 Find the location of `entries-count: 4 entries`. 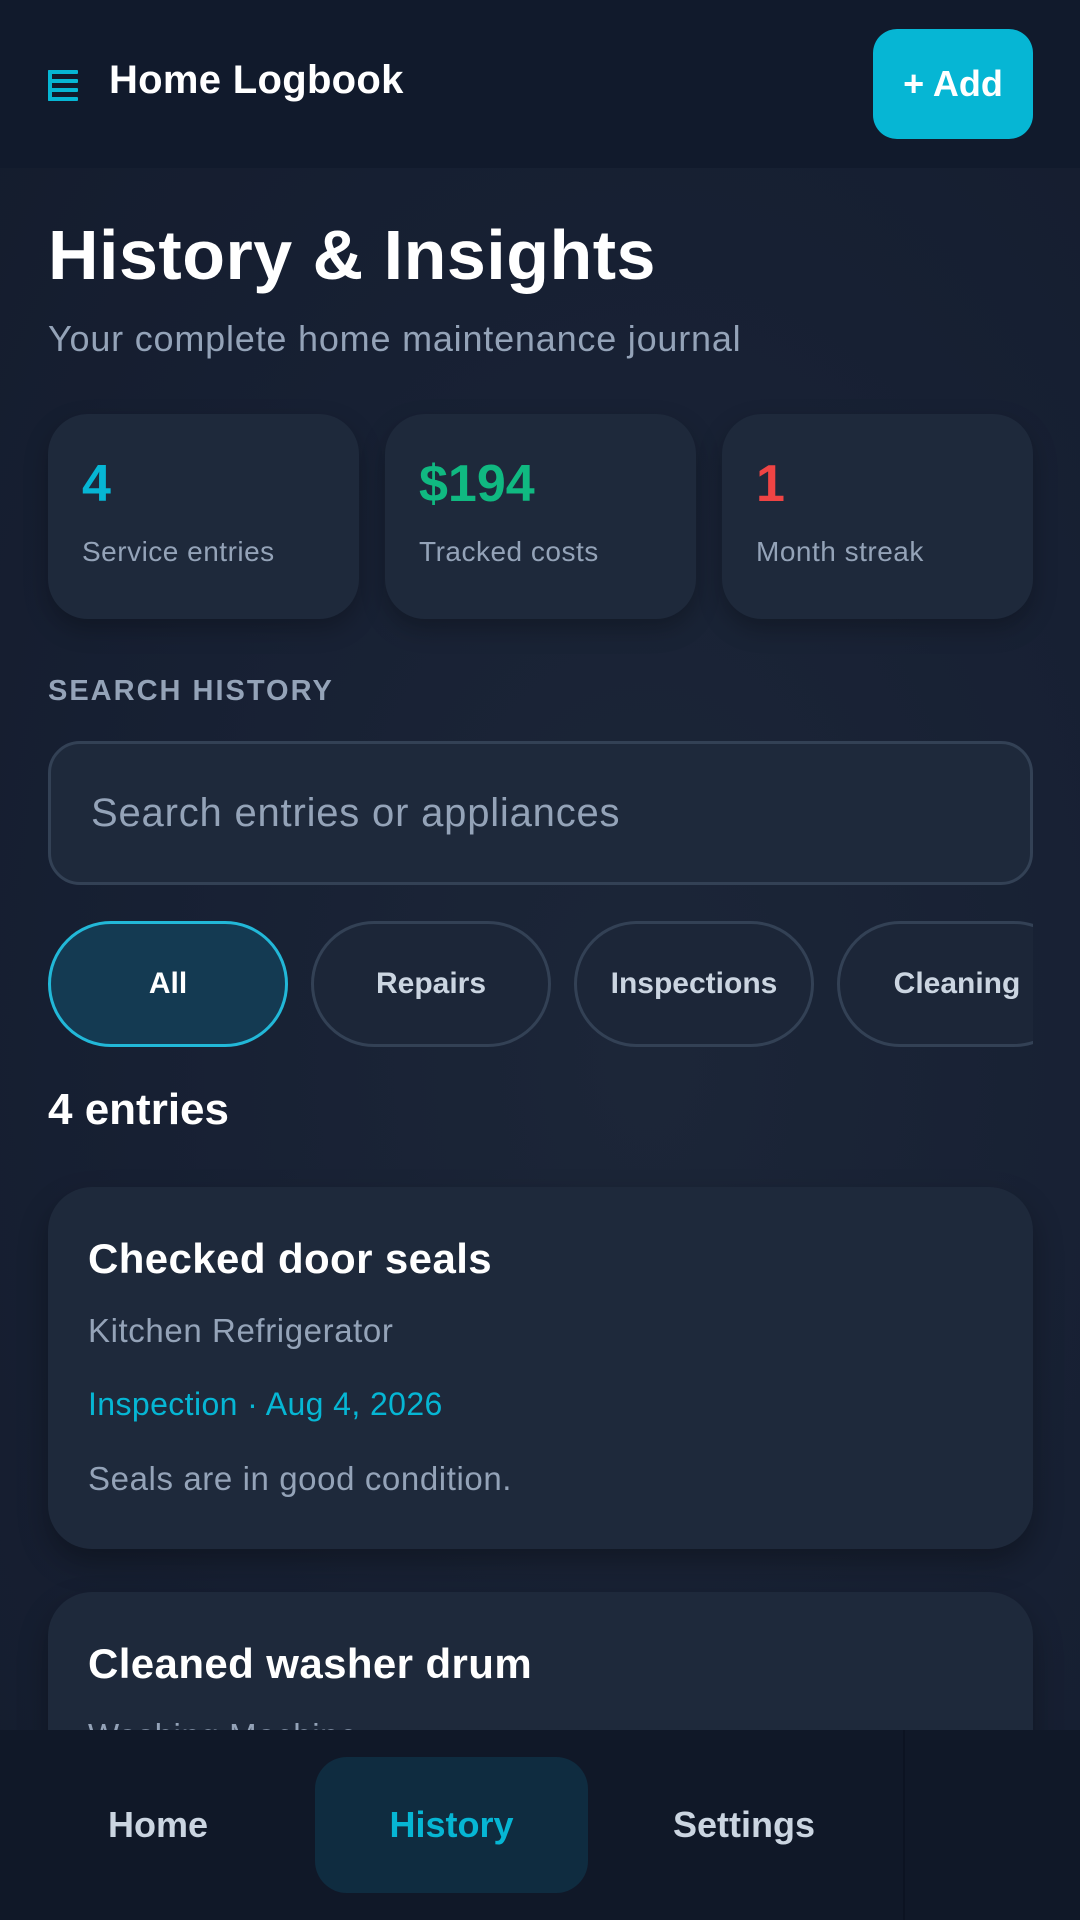

entries-count: 4 entries is located at coordinates (138, 1109).